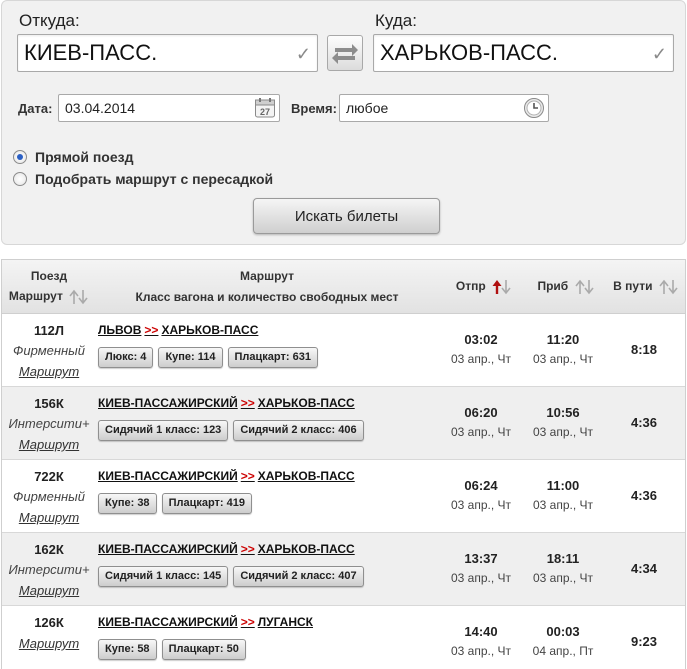 Image resolution: width=687 pixels, height=669 pixels. Describe the element at coordinates (267, 297) in the screenshot. I see `route-column-subheader: Класс вагона и количество свободных мест` at that location.